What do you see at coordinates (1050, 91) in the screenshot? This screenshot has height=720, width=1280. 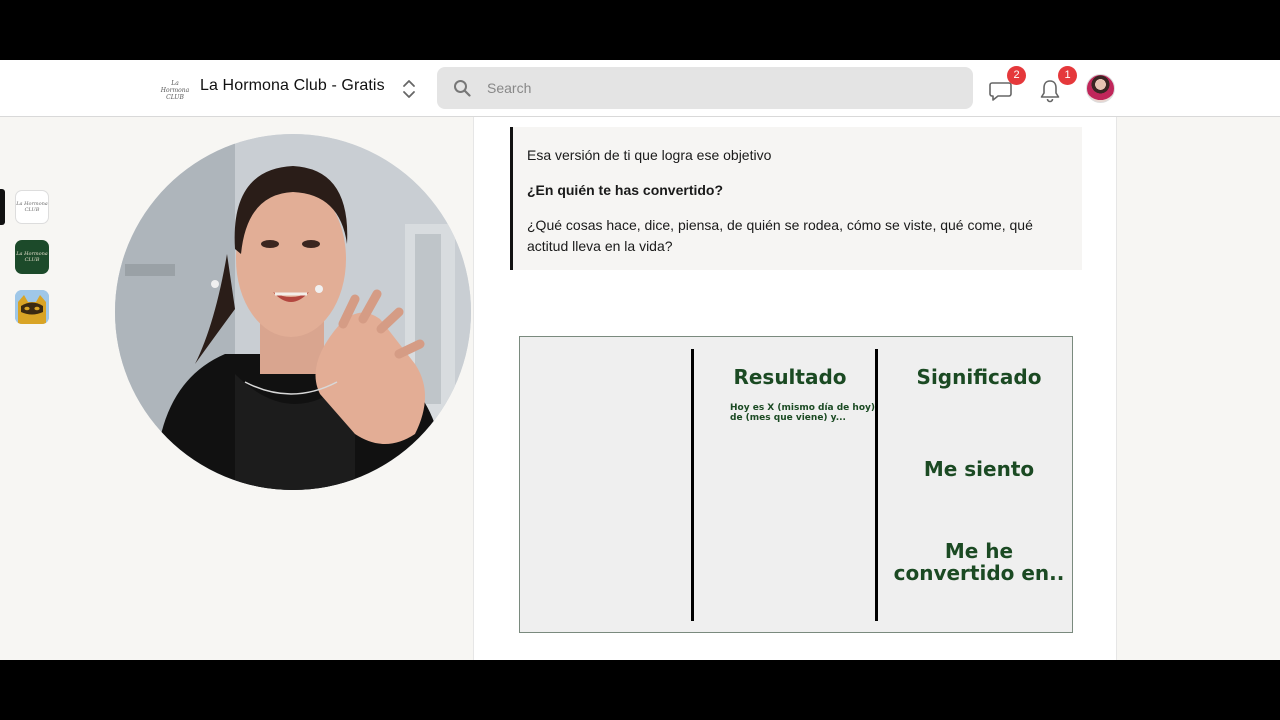 I see `bell-icon` at bounding box center [1050, 91].